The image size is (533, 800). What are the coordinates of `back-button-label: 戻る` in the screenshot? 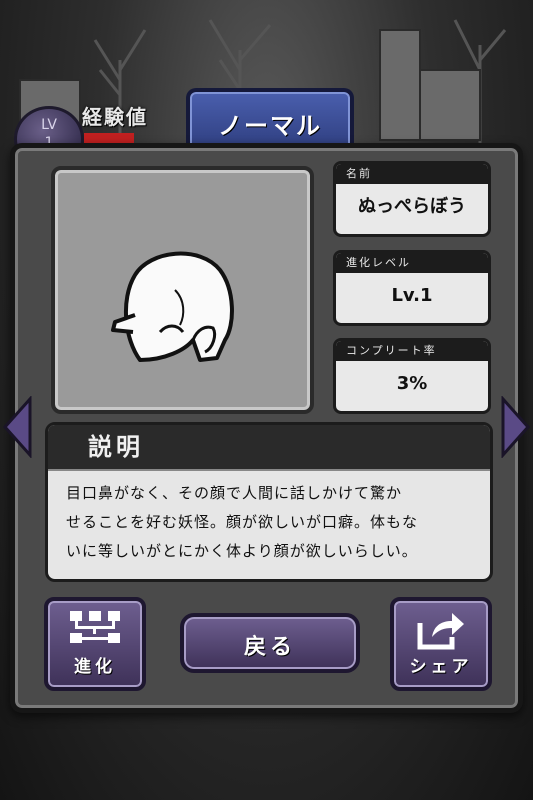 It's located at (269, 647).